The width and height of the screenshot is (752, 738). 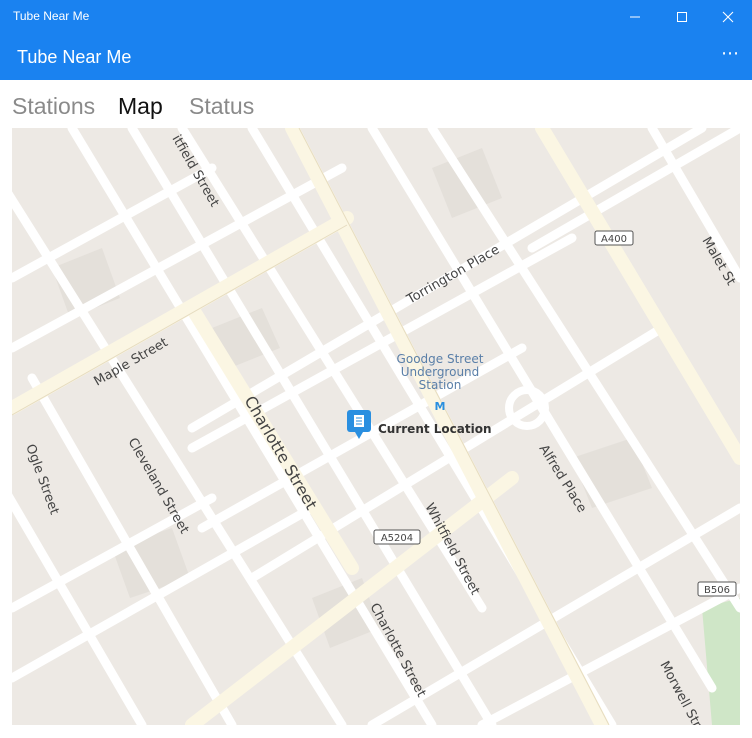 What do you see at coordinates (53, 106) in the screenshot?
I see `tab-stations: Stations` at bounding box center [53, 106].